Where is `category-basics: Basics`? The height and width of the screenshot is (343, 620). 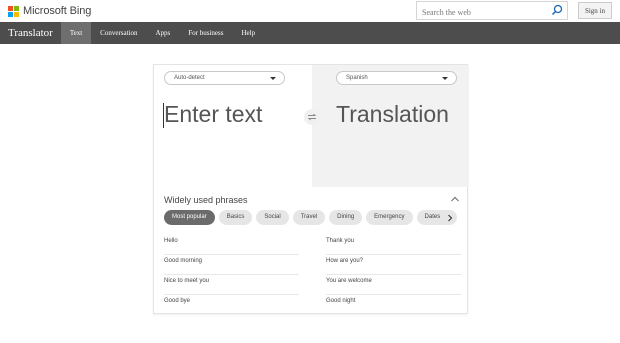
category-basics: Basics is located at coordinates (235, 217).